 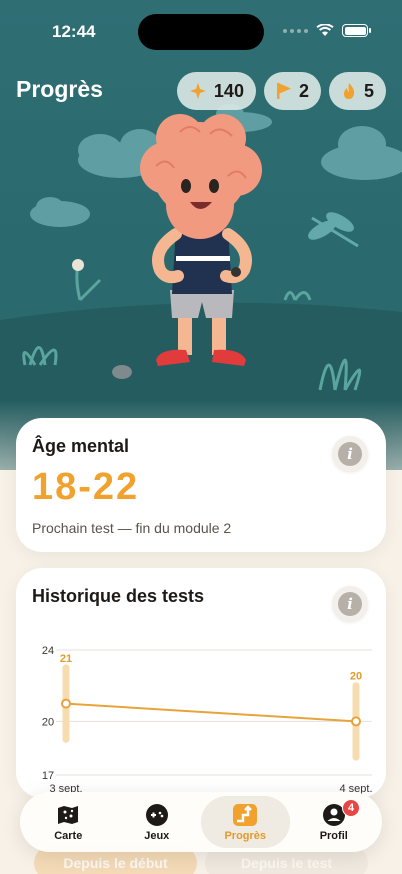 What do you see at coordinates (349, 91) in the screenshot?
I see `flame-icon` at bounding box center [349, 91].